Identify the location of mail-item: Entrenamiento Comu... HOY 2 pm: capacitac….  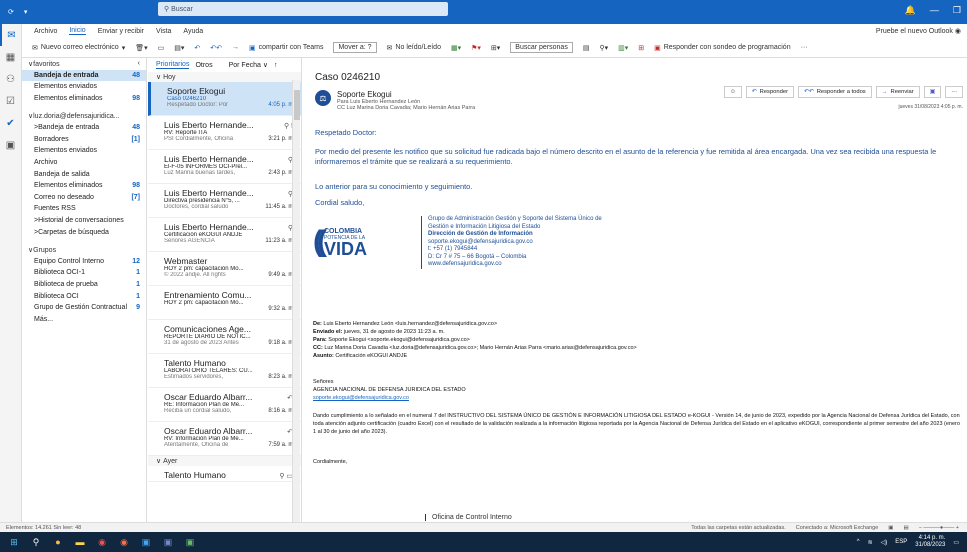
(224, 303).